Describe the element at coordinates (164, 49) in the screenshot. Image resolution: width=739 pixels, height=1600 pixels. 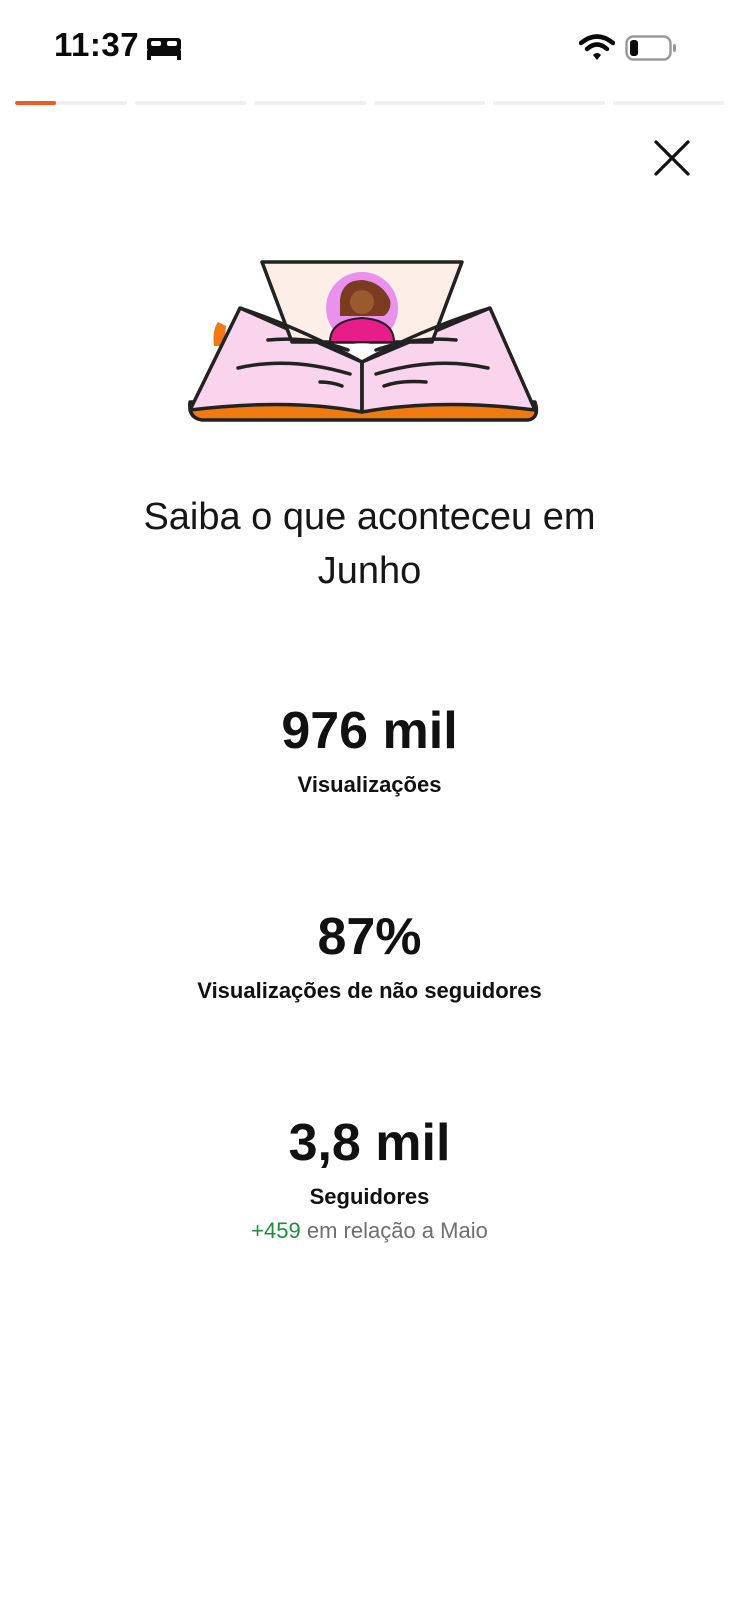
I see `bed-icon` at that location.